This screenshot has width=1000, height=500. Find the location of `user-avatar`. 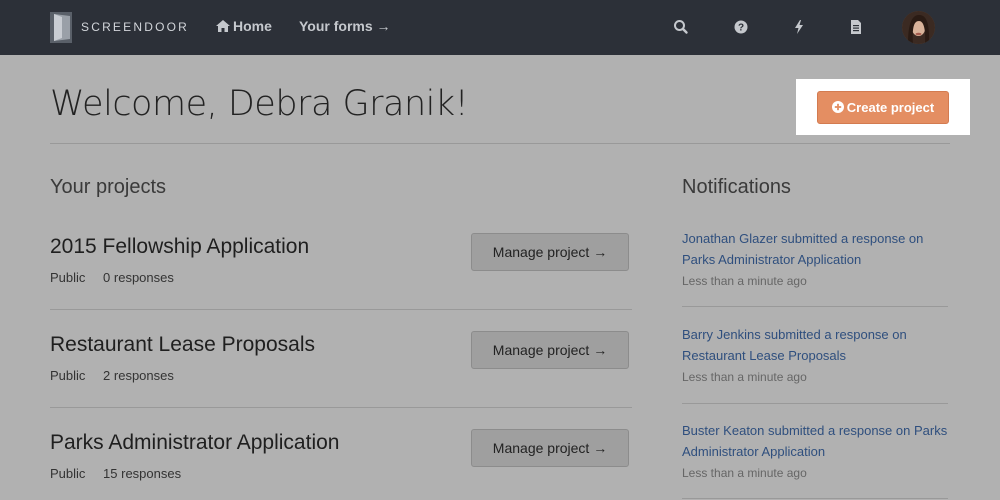

user-avatar is located at coordinates (918, 27).